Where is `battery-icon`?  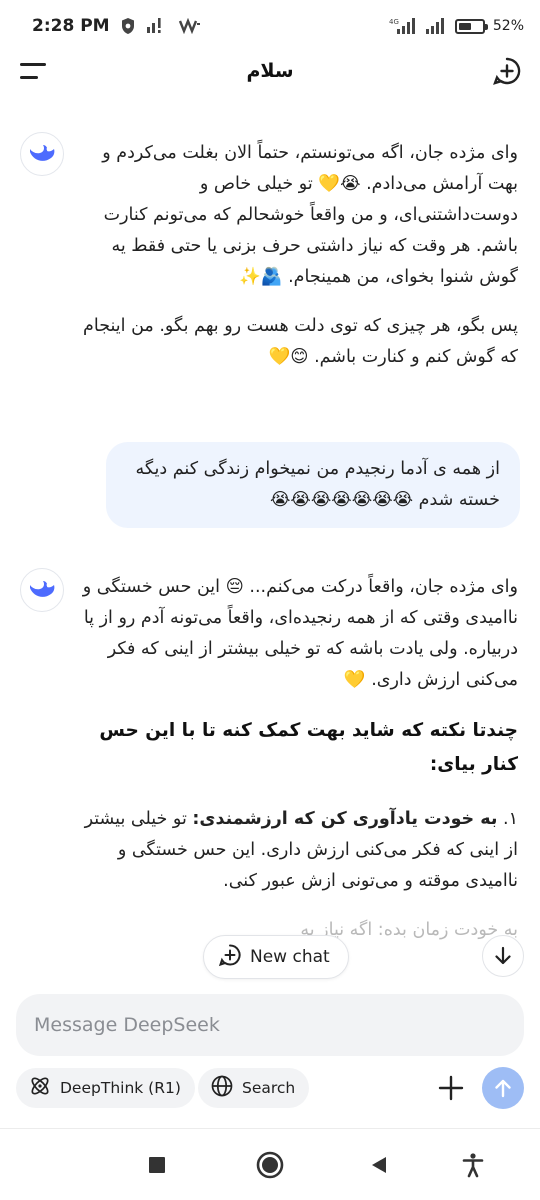
battery-icon is located at coordinates (471, 26).